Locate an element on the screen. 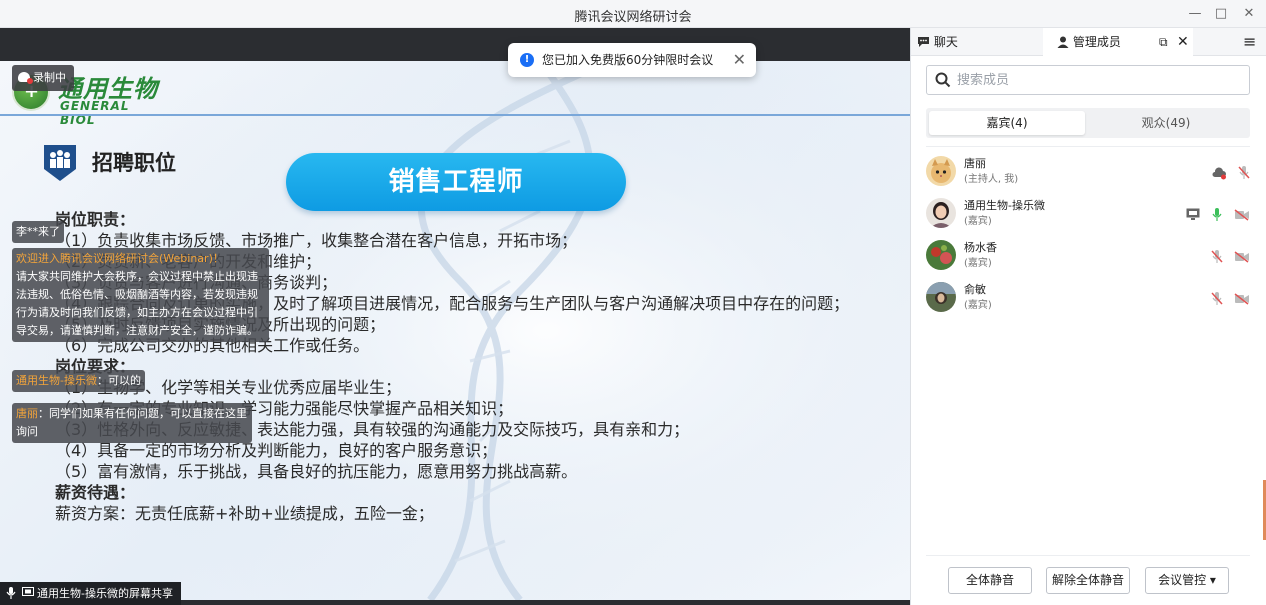 The height and width of the screenshot is (605, 1266). panel-tabs: 聊天 管理成员 ⧉ ✕ ≡ is located at coordinates (1088, 42).